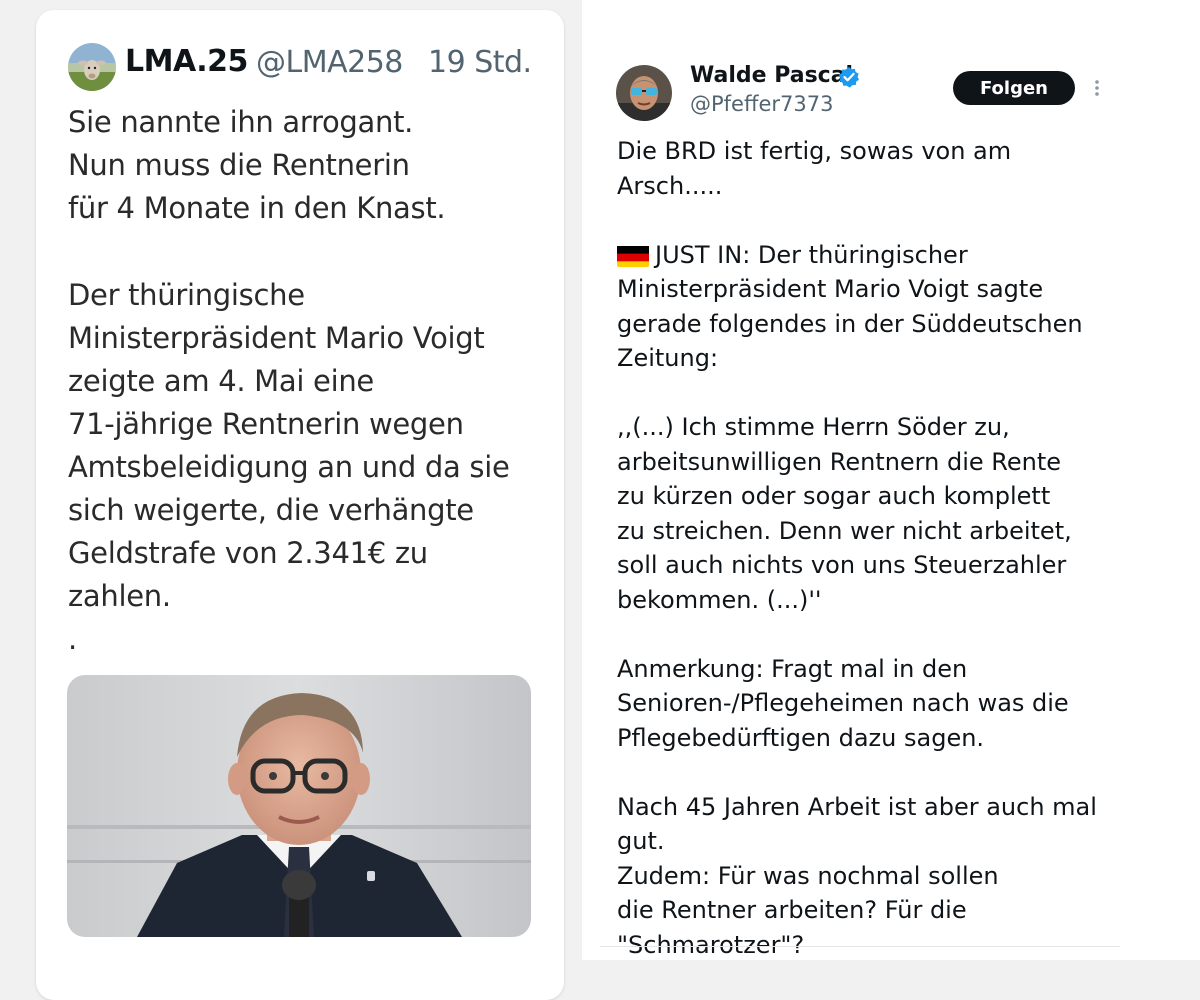 The image size is (1200, 1000). Describe the element at coordinates (849, 77) in the screenshot. I see `verified-badge-icon` at that location.